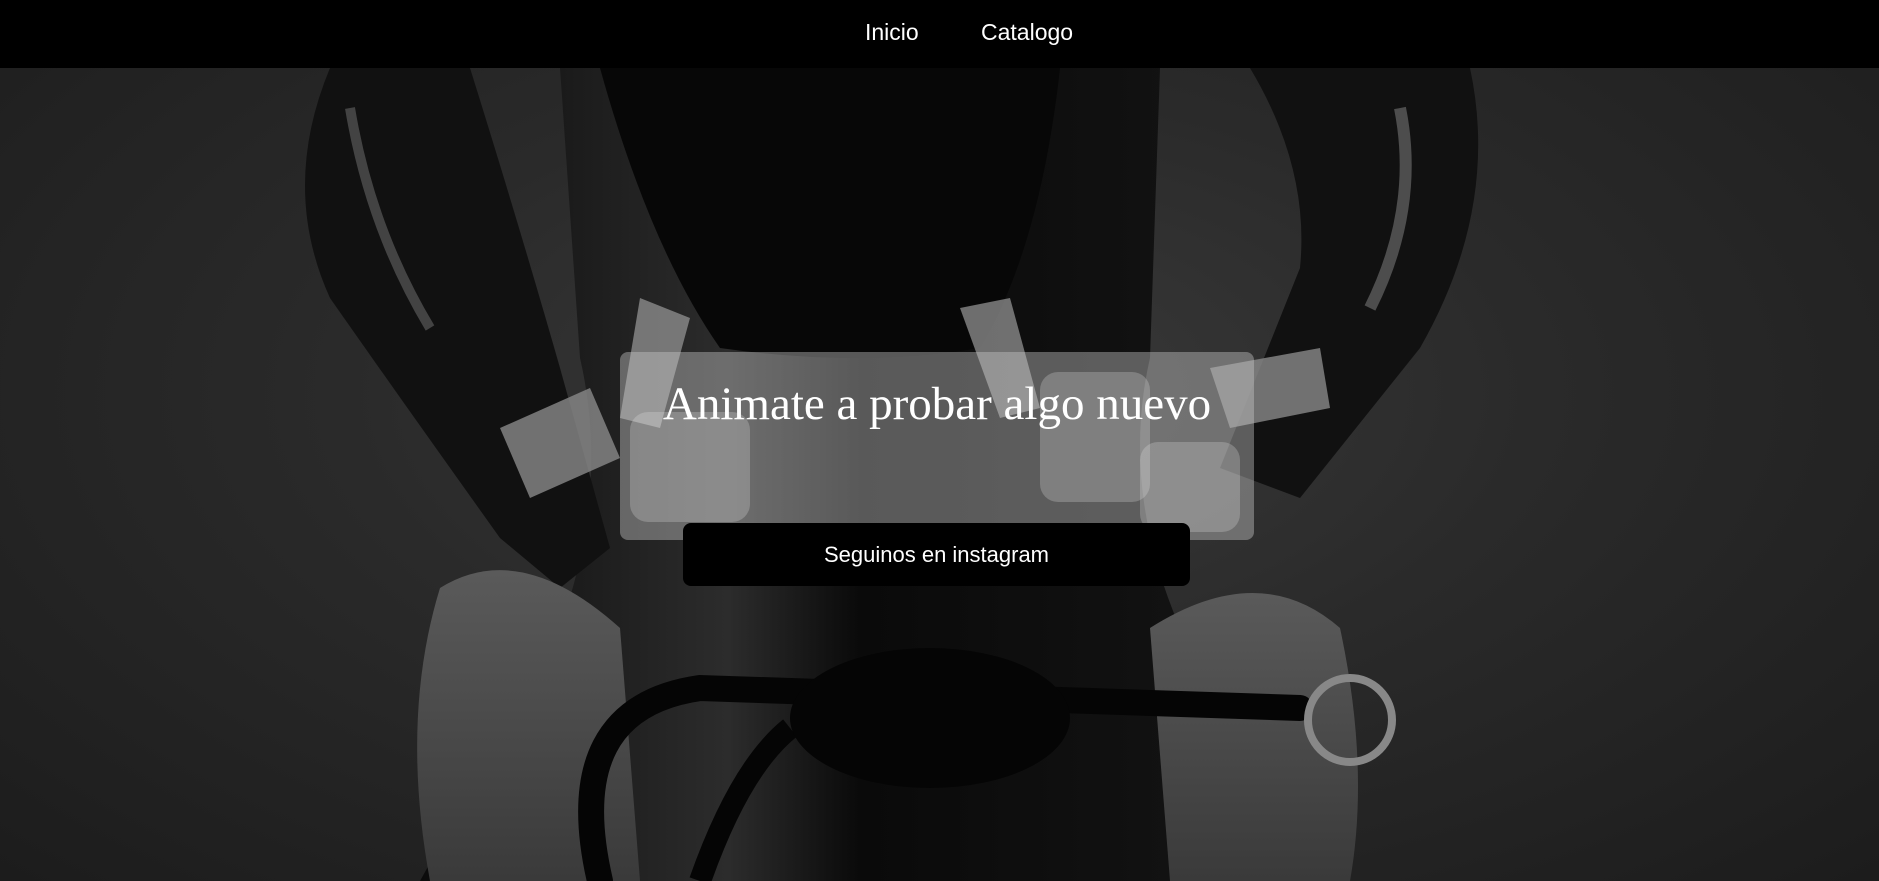 The height and width of the screenshot is (881, 1879). Describe the element at coordinates (936, 554) in the screenshot. I see `instagram-follow-button: Seguinos en instagram` at that location.